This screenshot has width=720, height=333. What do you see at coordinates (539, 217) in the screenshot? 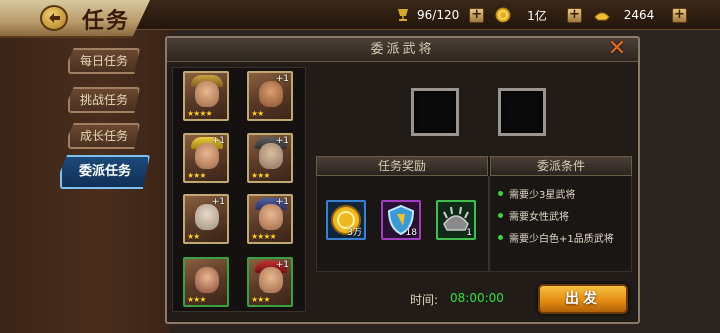
I see `condition-text: 需要女性武将` at bounding box center [539, 217].